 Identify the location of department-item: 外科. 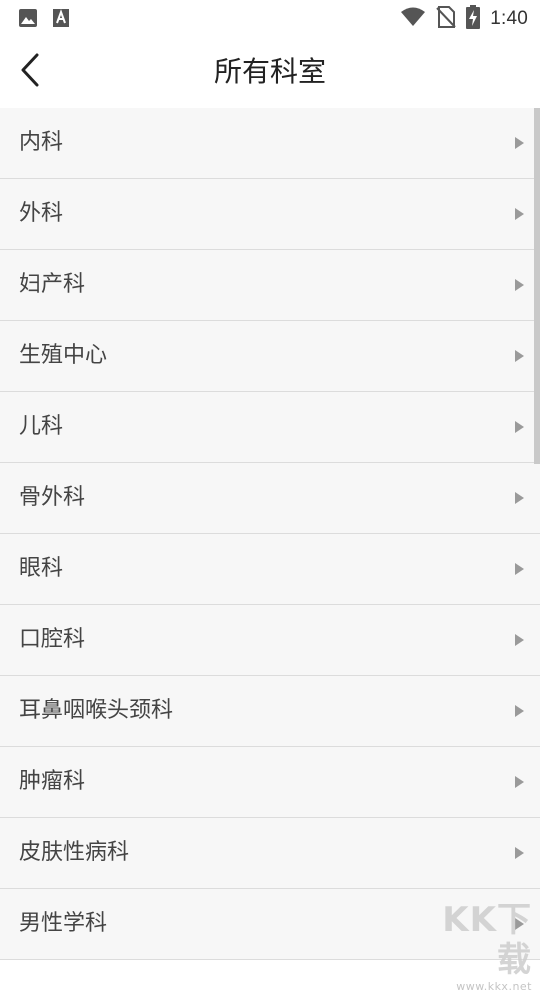
(270, 214).